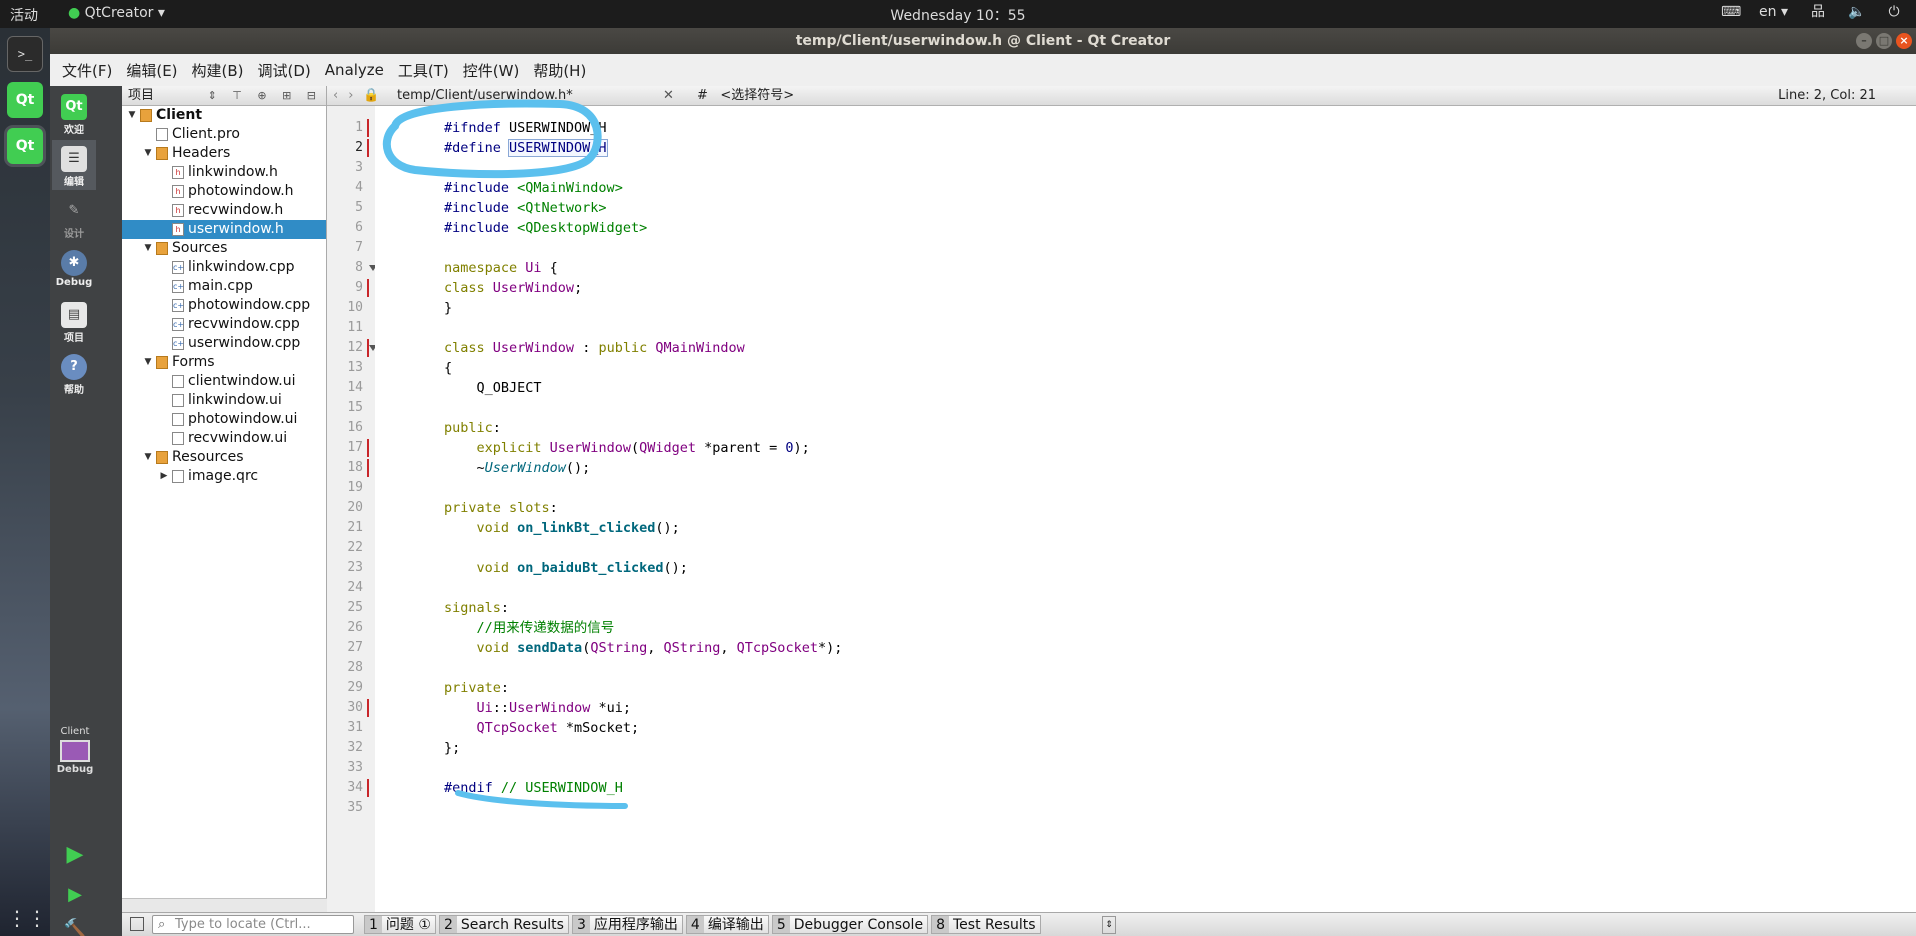  Describe the element at coordinates (545, 628) in the screenshot. I see `code-line: //用来传递数据的信号` at that location.